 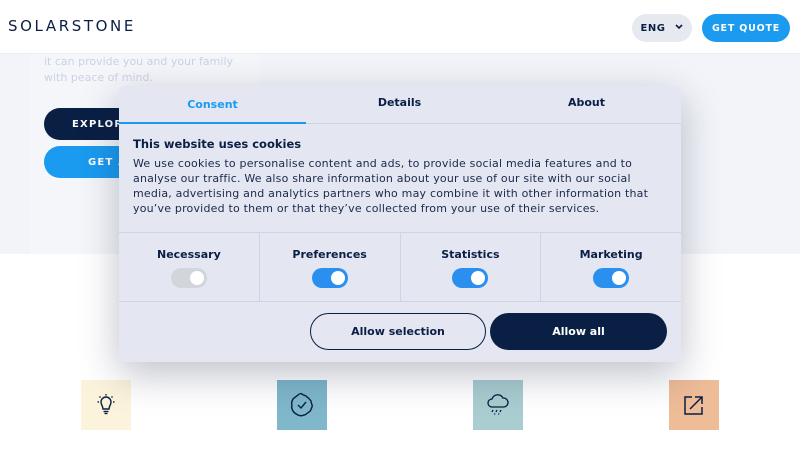 I want to click on statistics-toggle, so click(x=470, y=278).